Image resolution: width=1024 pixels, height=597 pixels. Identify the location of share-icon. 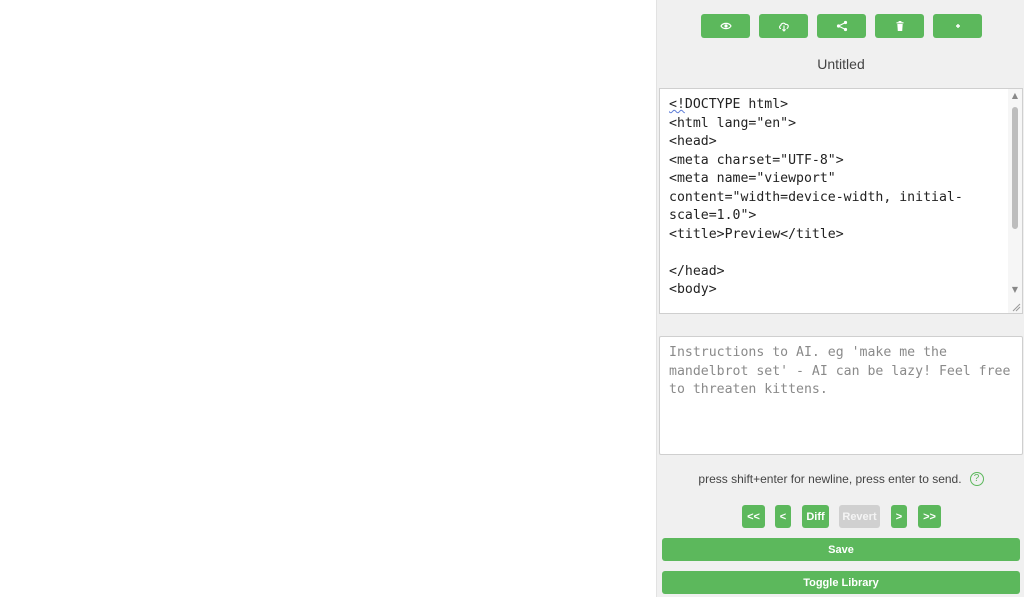
(841, 26).